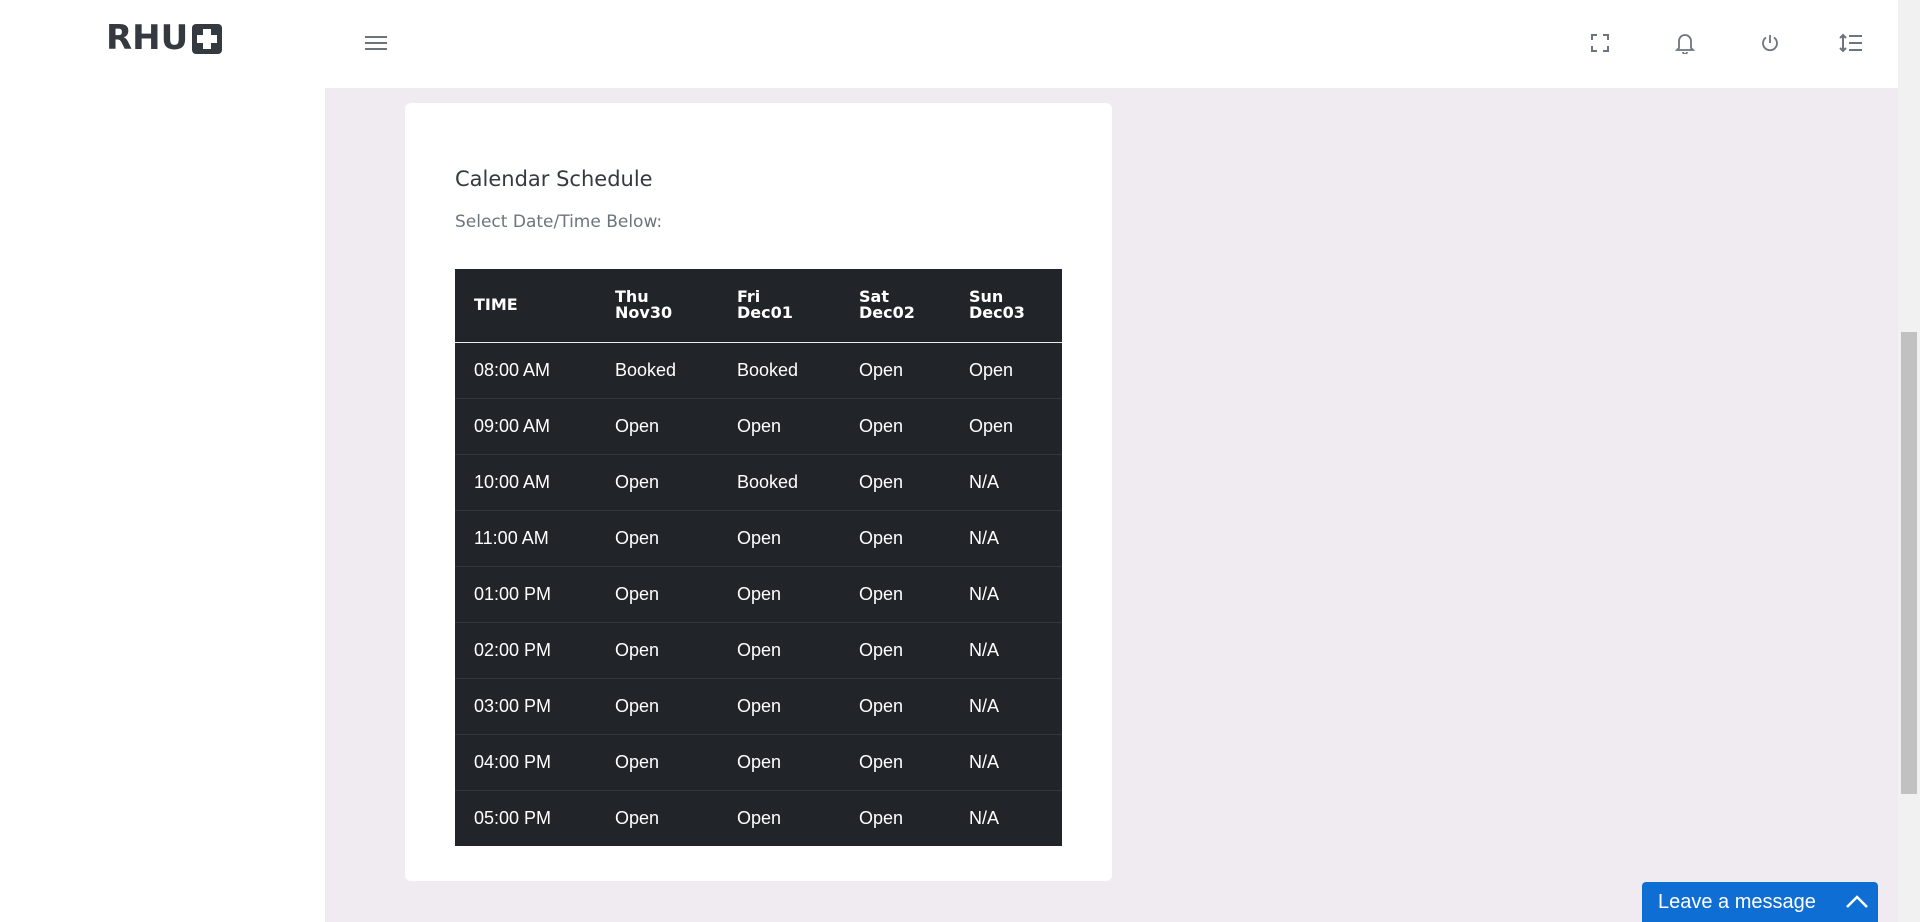 The image size is (1920, 922). Describe the element at coordinates (559, 222) in the screenshot. I see `card-subtitle: Select Date/Time Below:` at that location.